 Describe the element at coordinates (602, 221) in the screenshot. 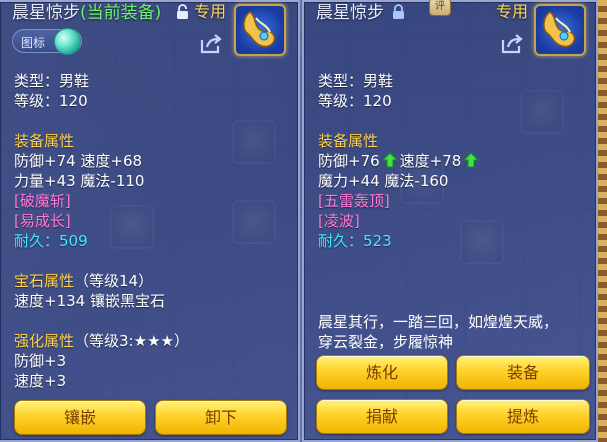

I see `window-edge-decoration` at that location.